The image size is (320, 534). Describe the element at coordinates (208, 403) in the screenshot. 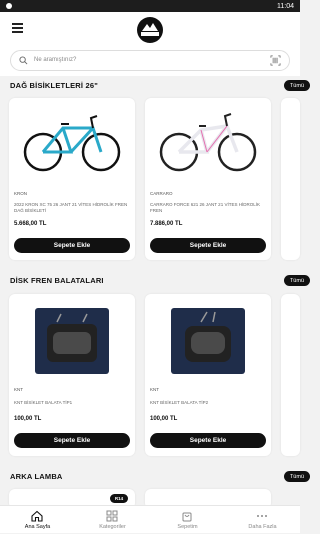

I see `product-name: KNT BİSİKLET BALATA TİP2` at that location.